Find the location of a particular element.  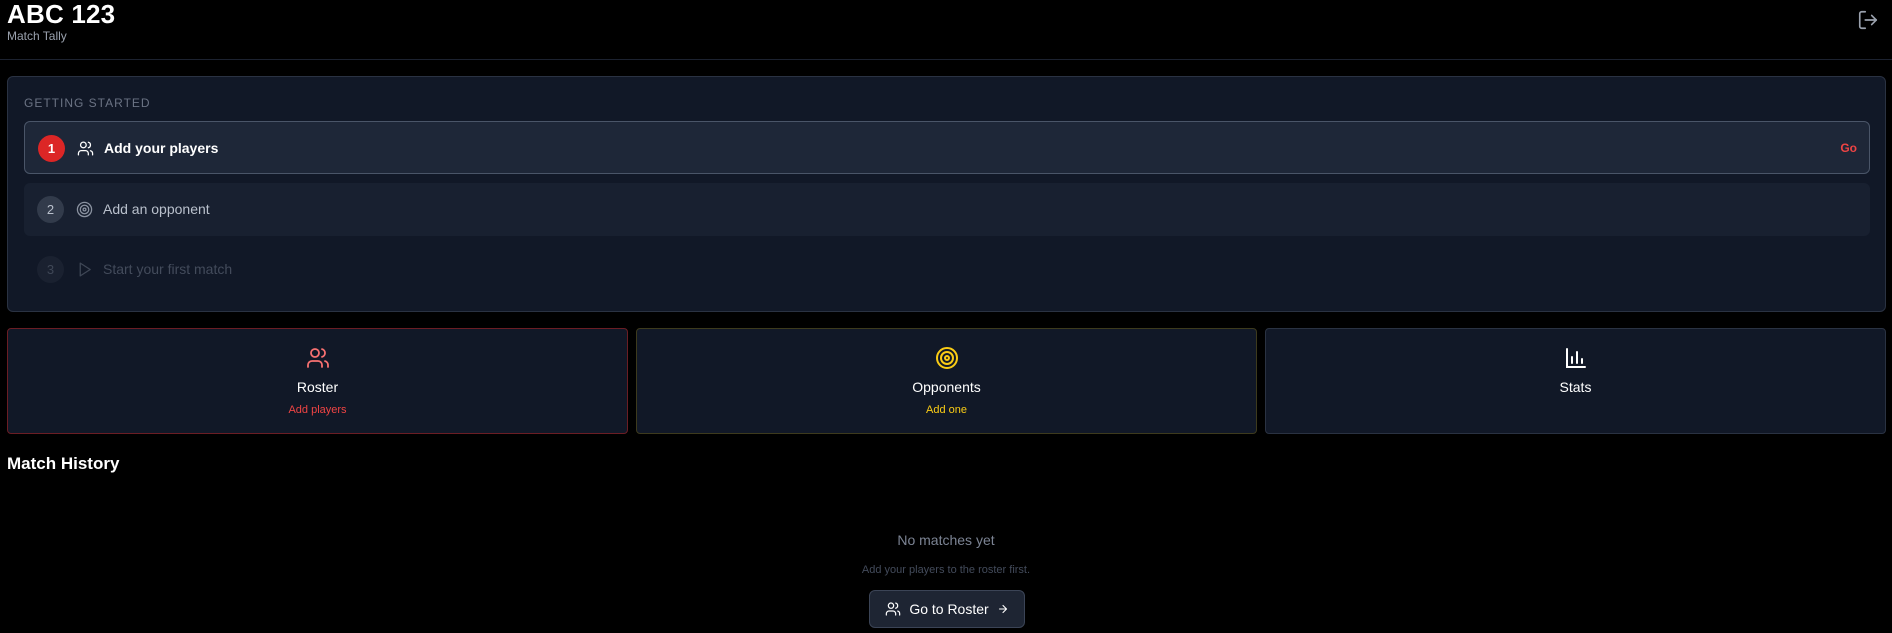

opponents-tile: Opponents Add one is located at coordinates (946, 381).